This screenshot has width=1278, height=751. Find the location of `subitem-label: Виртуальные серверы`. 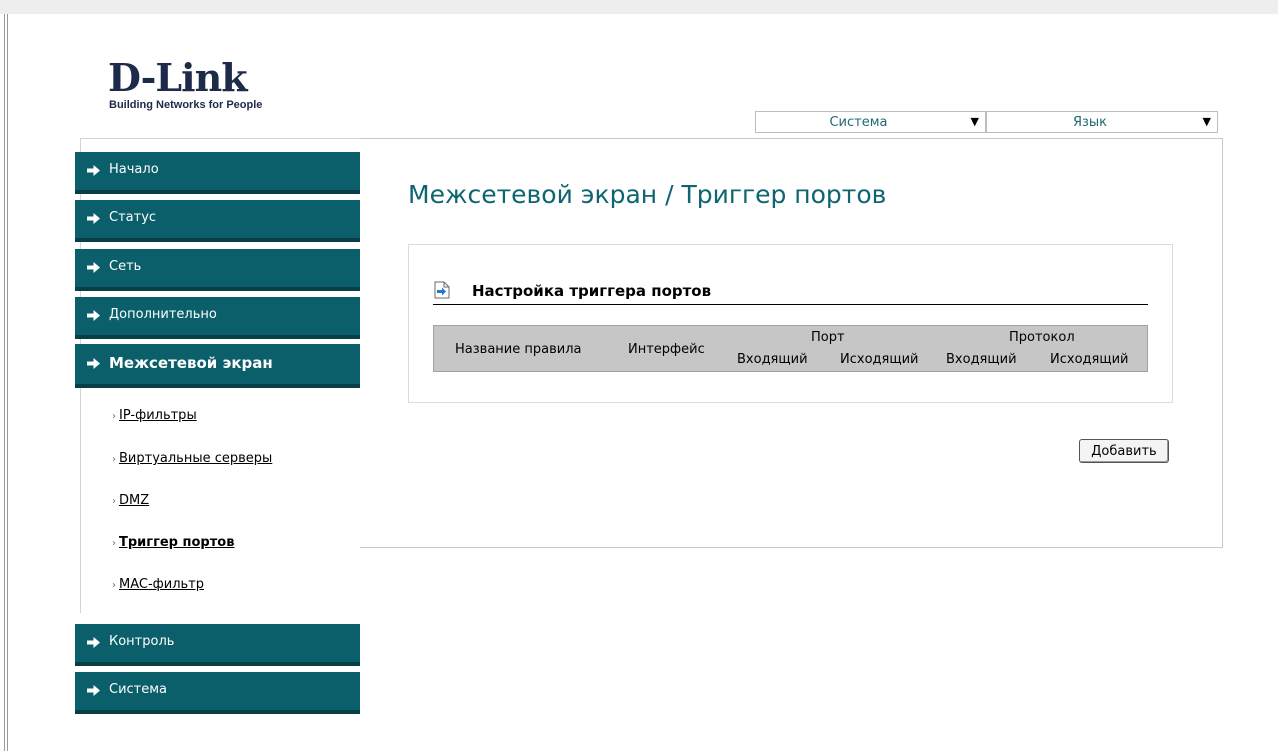

subitem-label: Виртуальные серверы is located at coordinates (195, 458).